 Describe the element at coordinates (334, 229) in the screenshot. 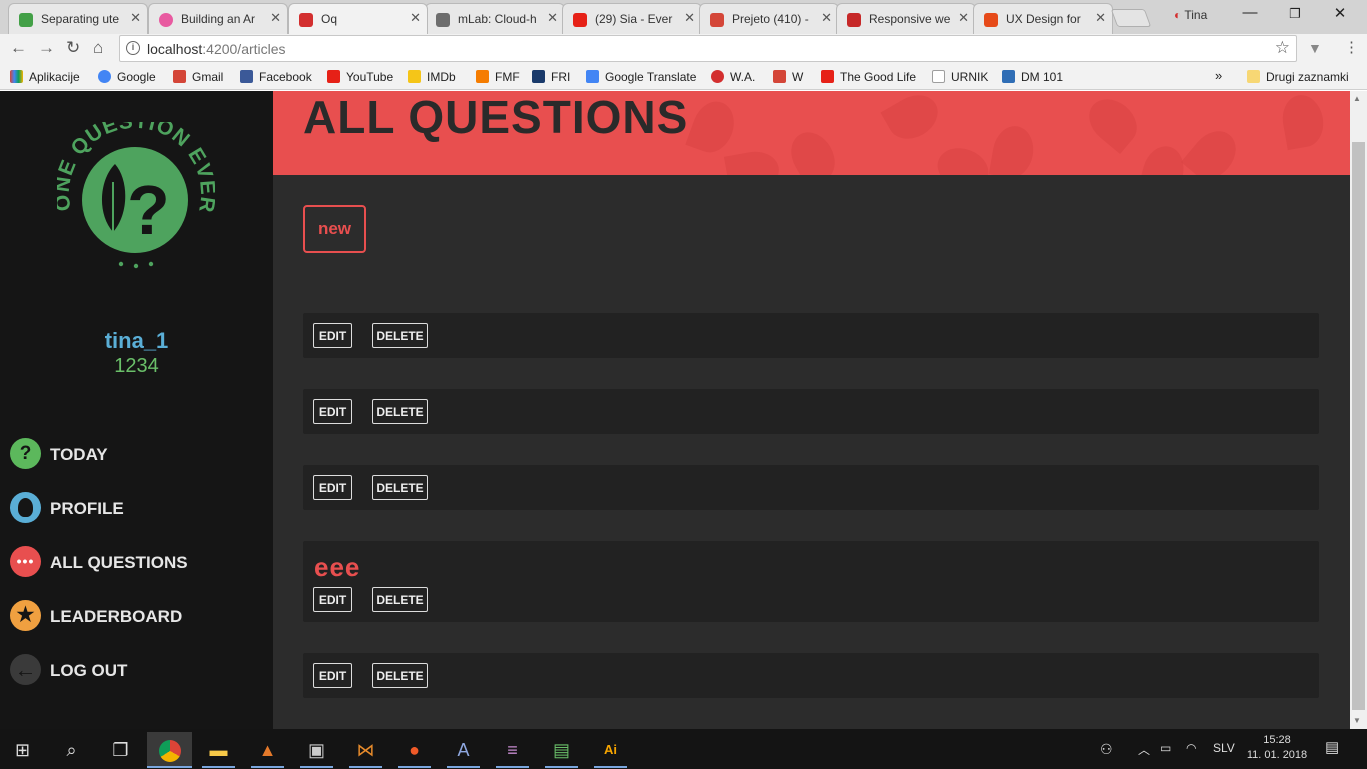

I see `new-question-button: new` at that location.